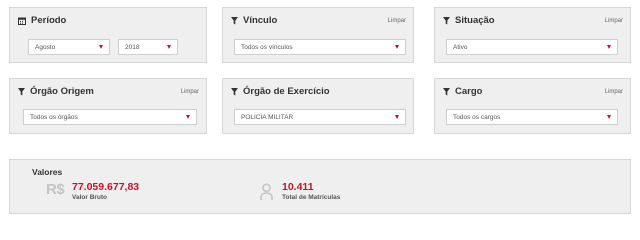 The height and width of the screenshot is (240, 640). I want to click on month-select-value: Agosto, so click(45, 47).